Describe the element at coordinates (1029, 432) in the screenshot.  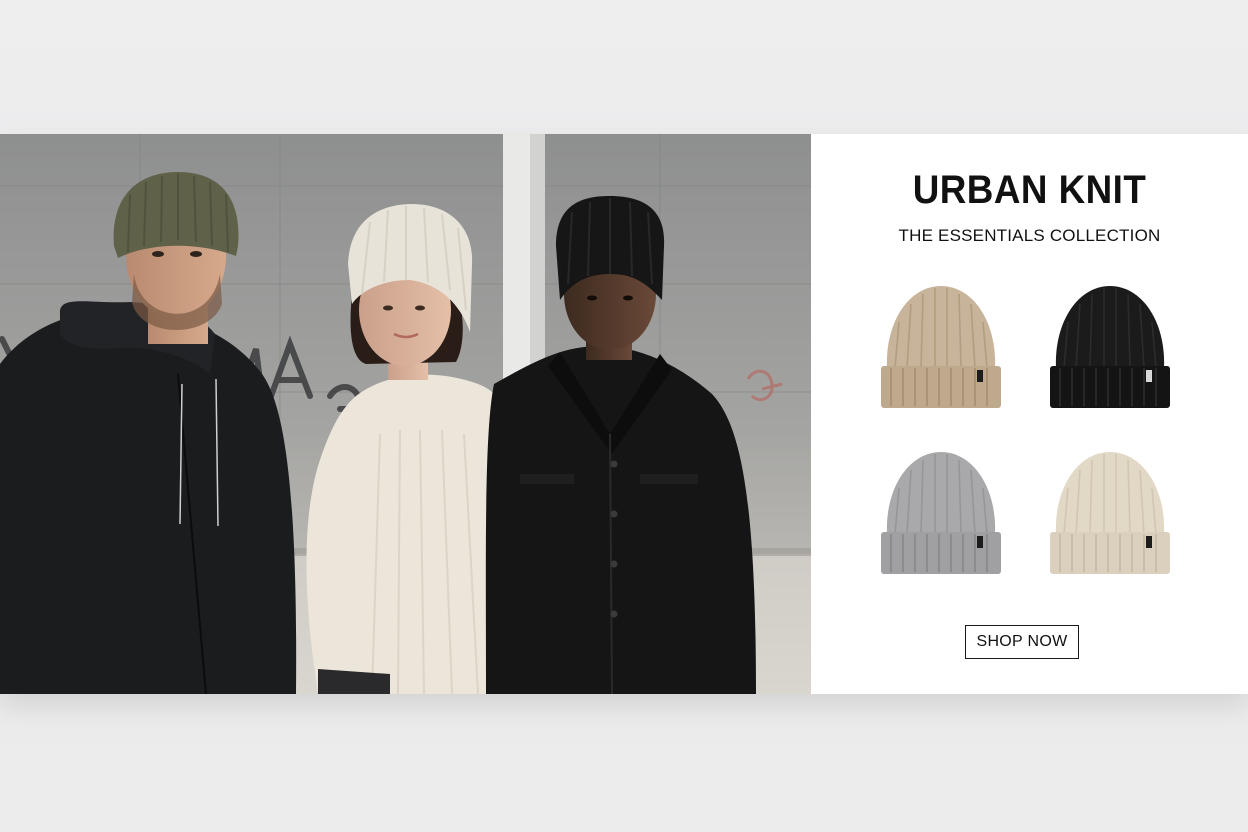
I see `product-grid` at that location.